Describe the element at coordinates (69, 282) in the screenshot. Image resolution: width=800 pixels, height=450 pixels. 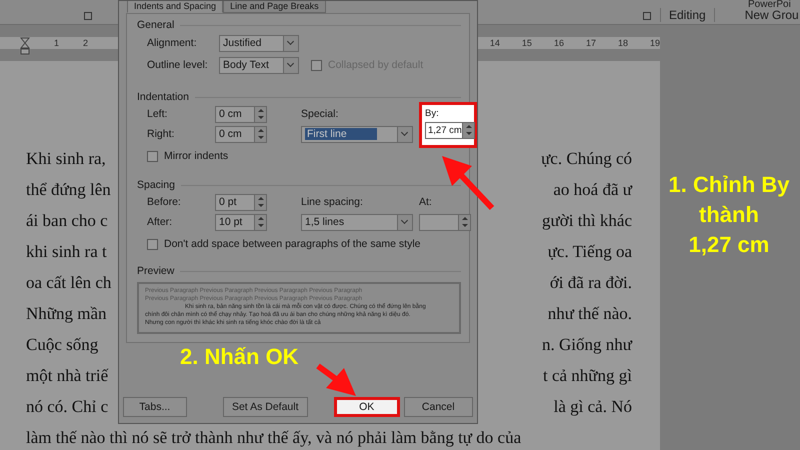
I see `document-text: oa cất lên ch` at that location.